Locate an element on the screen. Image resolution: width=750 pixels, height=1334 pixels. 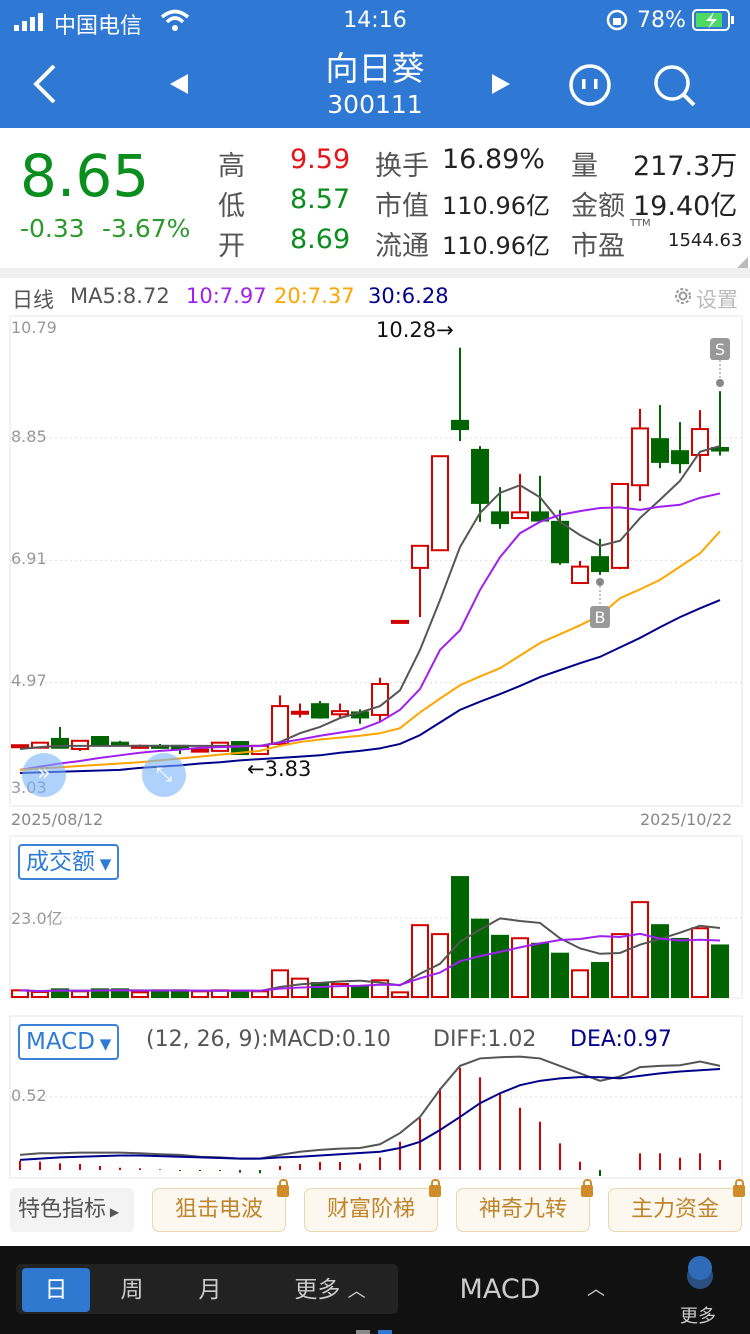
tab-more: 更多 ︿ is located at coordinates (330, 1290).